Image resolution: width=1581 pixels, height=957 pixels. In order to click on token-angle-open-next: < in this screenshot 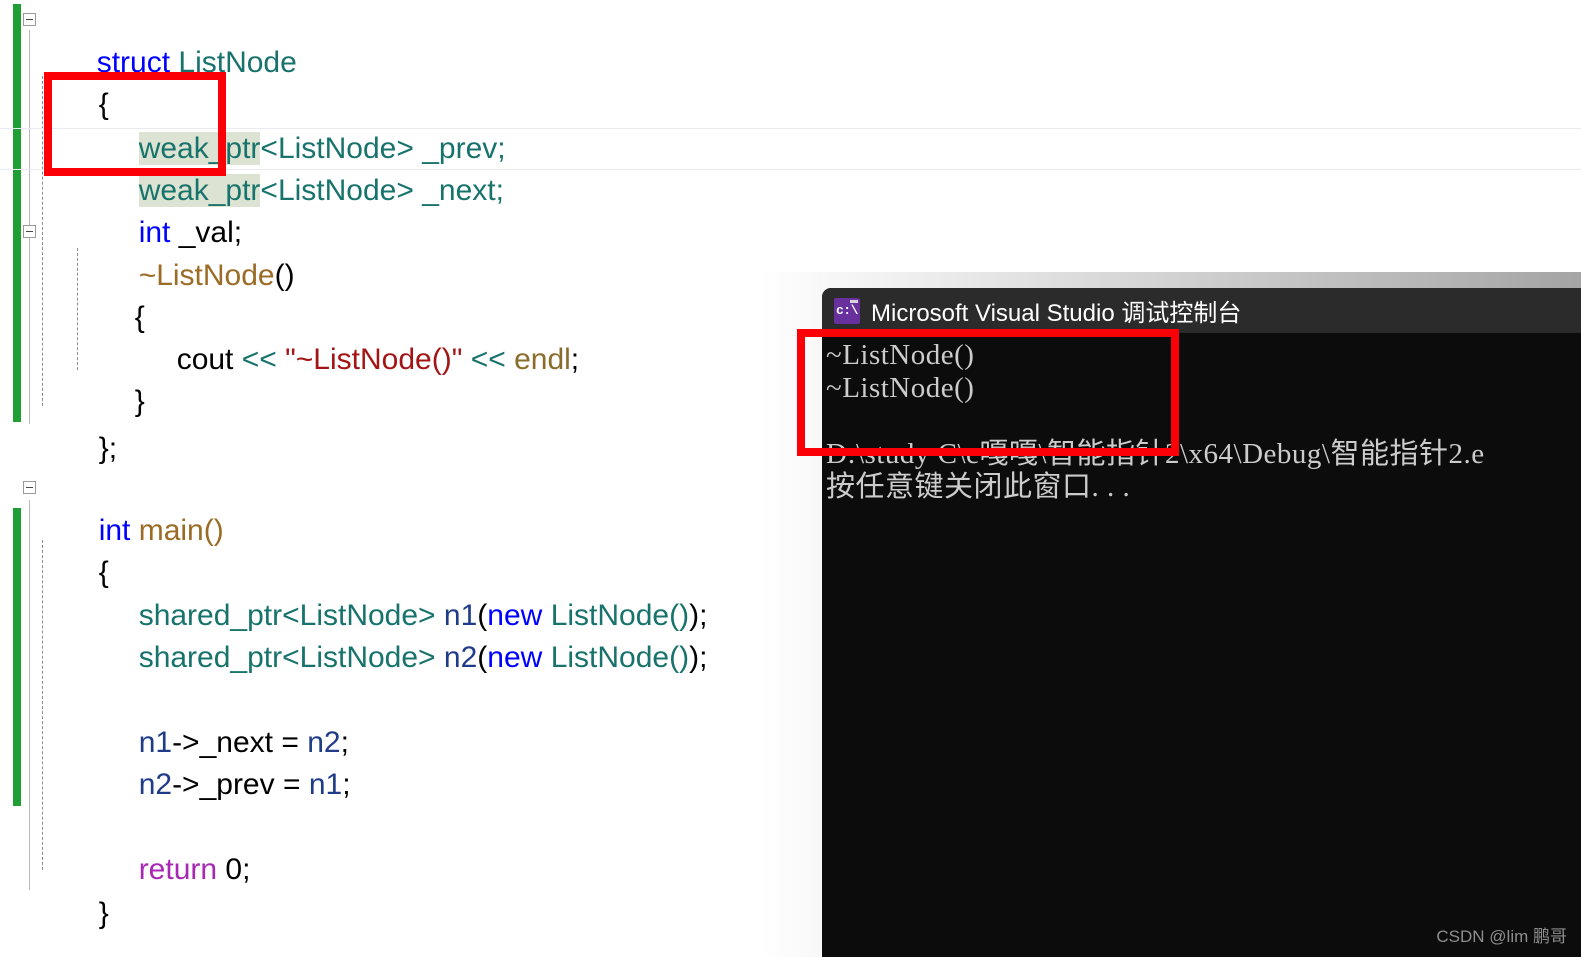, I will do `click(269, 190)`.